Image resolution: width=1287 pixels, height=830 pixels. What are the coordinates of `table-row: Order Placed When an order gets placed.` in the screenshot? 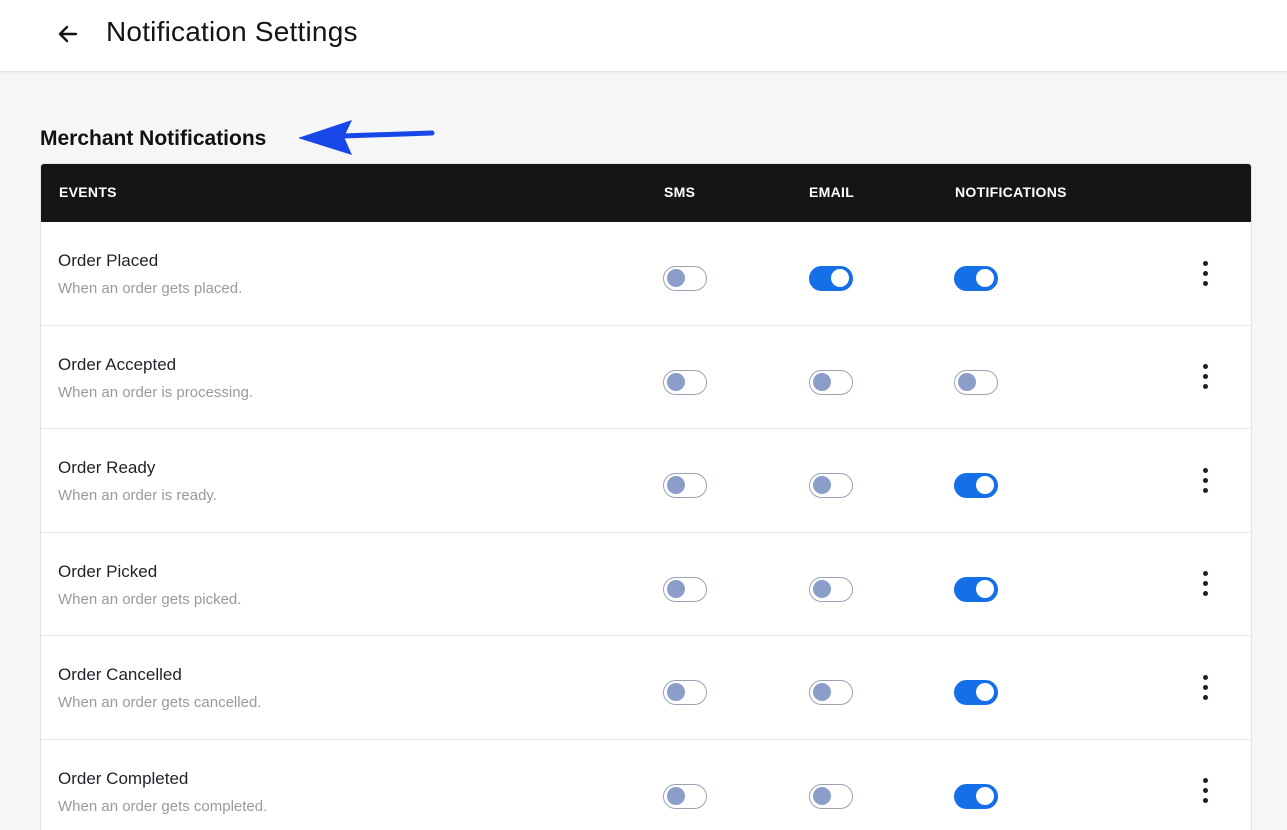 It's located at (646, 274).